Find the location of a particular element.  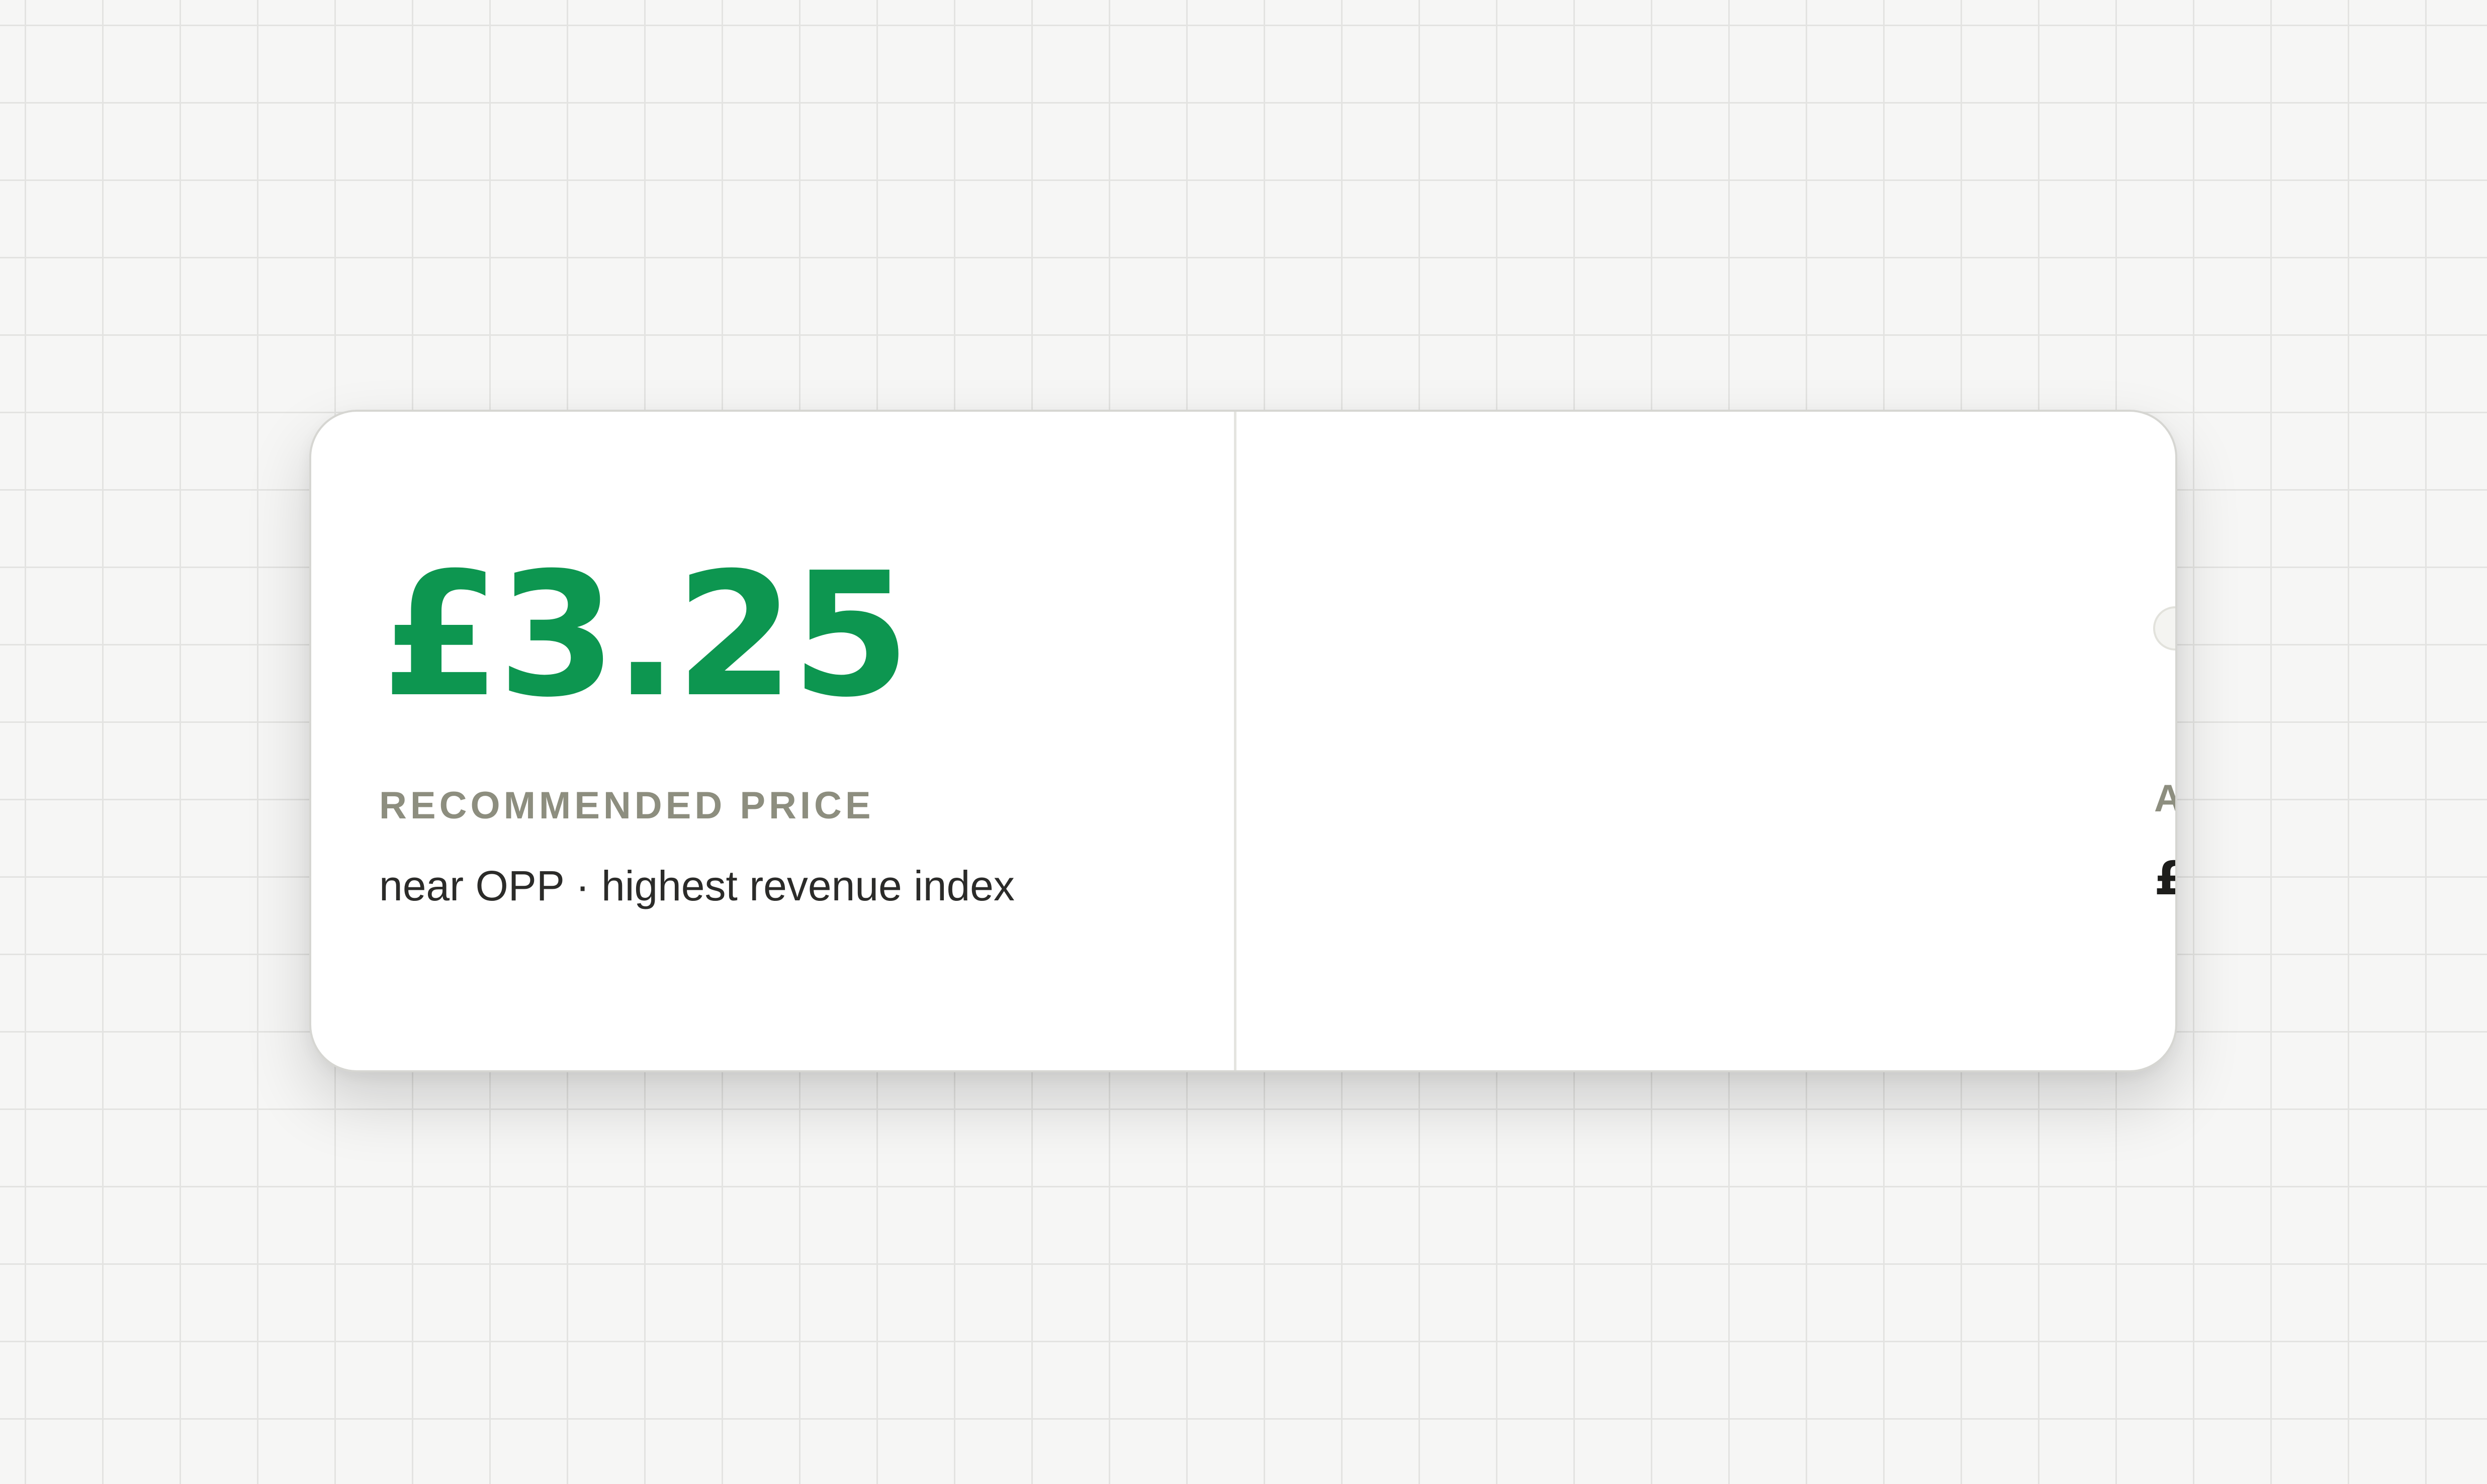

acceptable-range-label: ACCEPTABLE RANGE is located at coordinates (2164, 799).